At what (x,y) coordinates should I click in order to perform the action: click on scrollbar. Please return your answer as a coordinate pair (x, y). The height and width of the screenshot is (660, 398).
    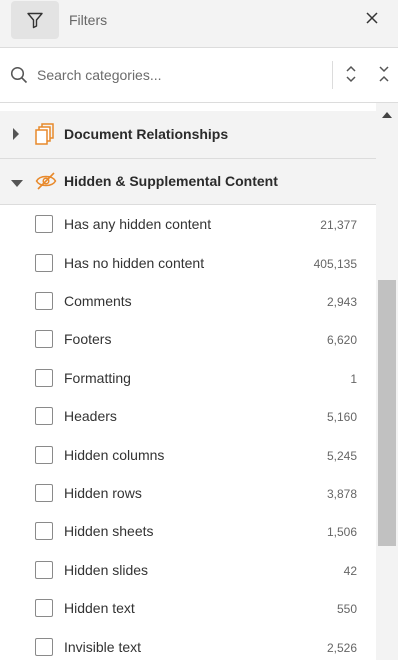
    Looking at the image, I should click on (387, 381).